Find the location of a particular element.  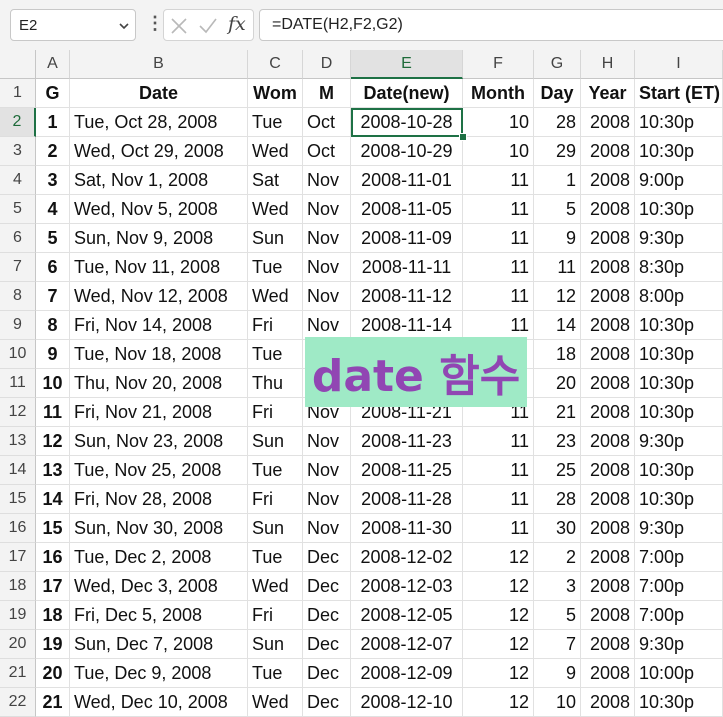

row-header: 7 is located at coordinates (18, 267).